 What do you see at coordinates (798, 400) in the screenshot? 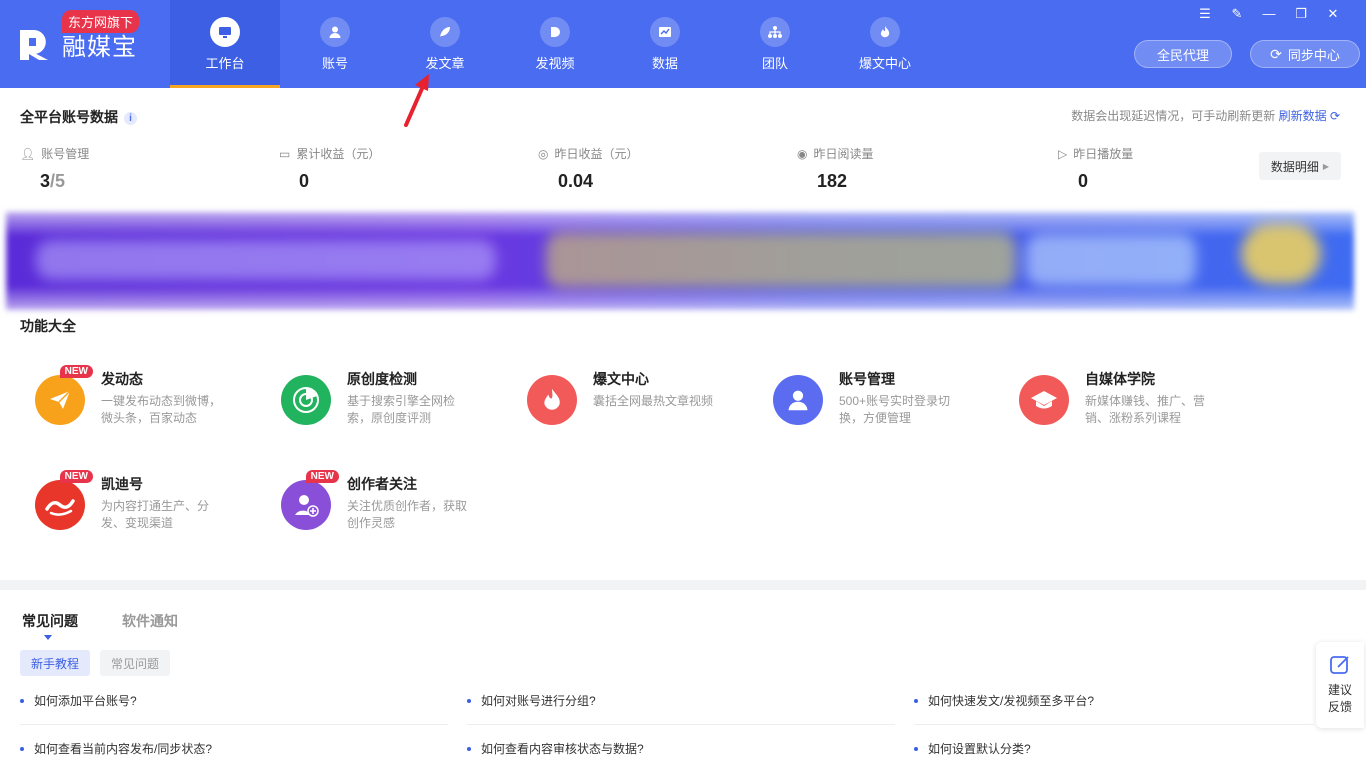
I see `user-icon` at bounding box center [798, 400].